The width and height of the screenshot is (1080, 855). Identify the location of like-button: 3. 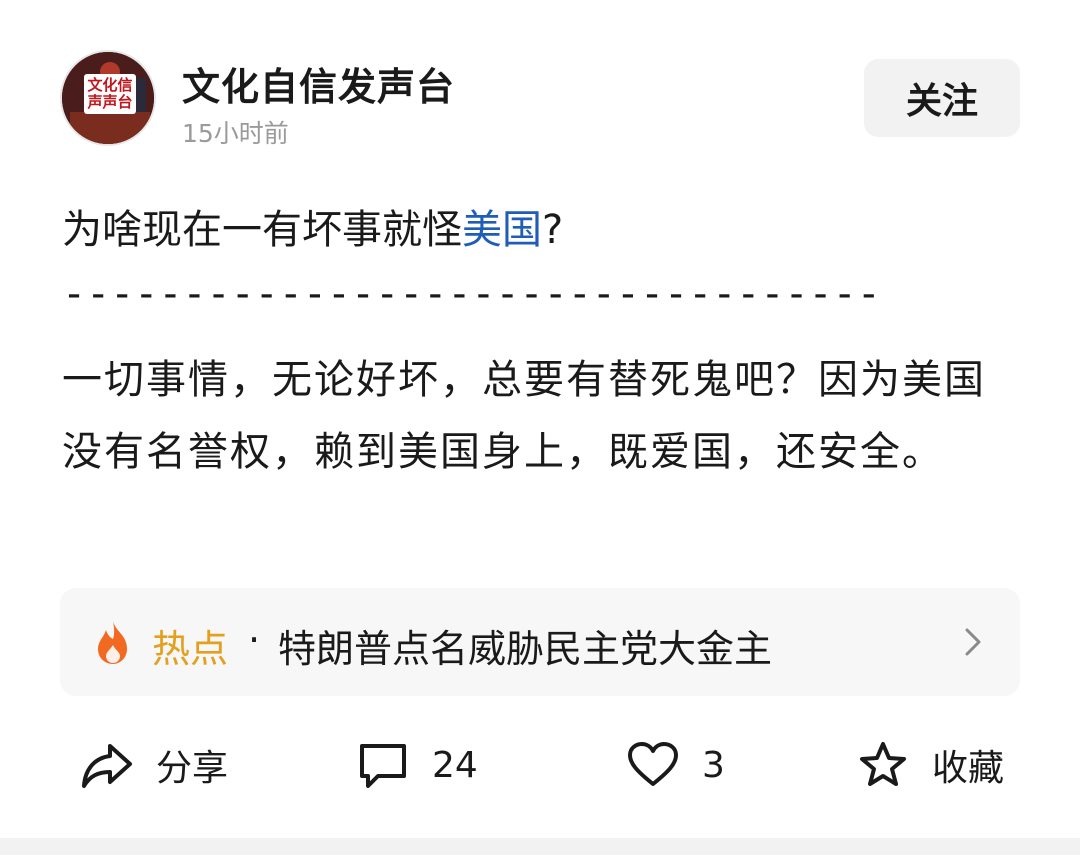
(675, 765).